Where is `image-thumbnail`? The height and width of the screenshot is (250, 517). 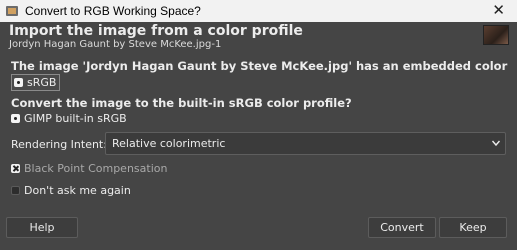
image-thumbnail is located at coordinates (496, 35).